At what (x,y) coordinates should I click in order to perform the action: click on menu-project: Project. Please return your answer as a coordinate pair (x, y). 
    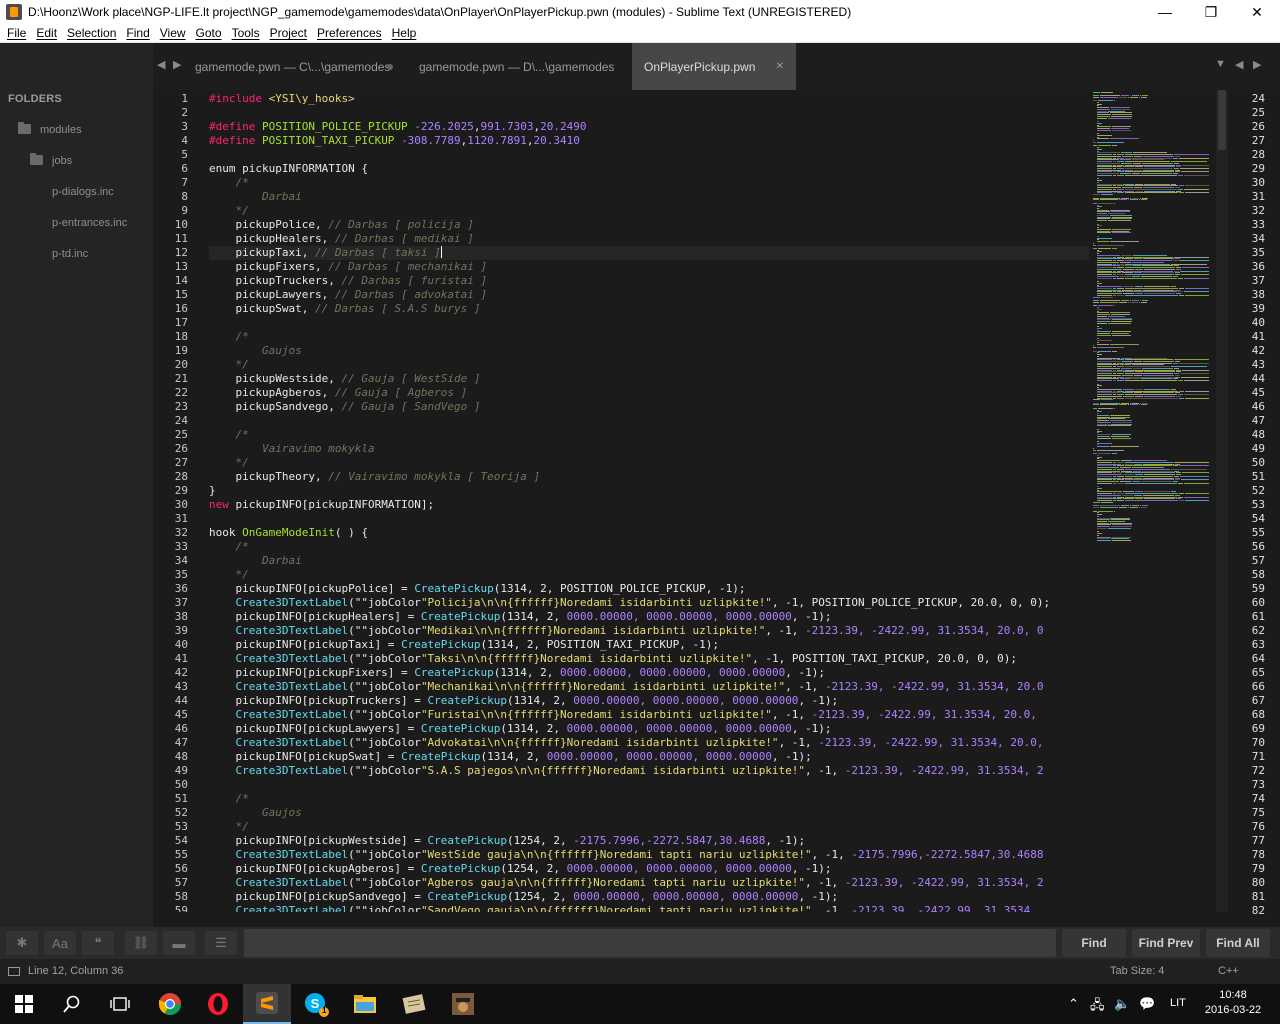
    Looking at the image, I should click on (288, 33).